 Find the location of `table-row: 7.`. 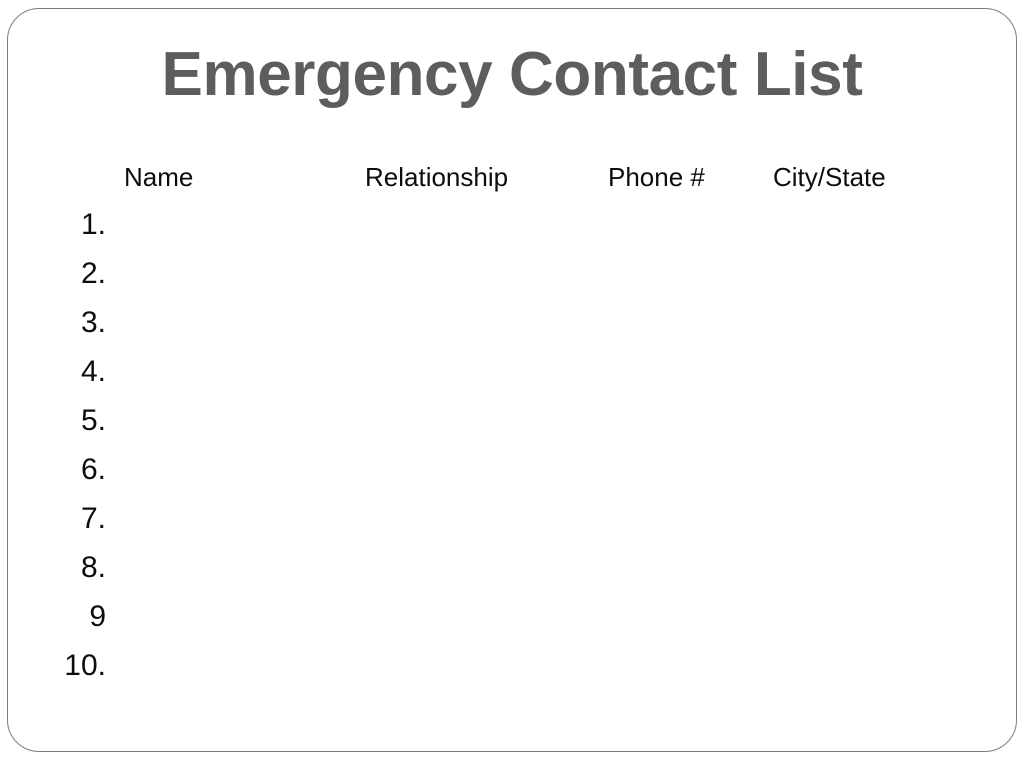

table-row: 7. is located at coordinates (512, 524).